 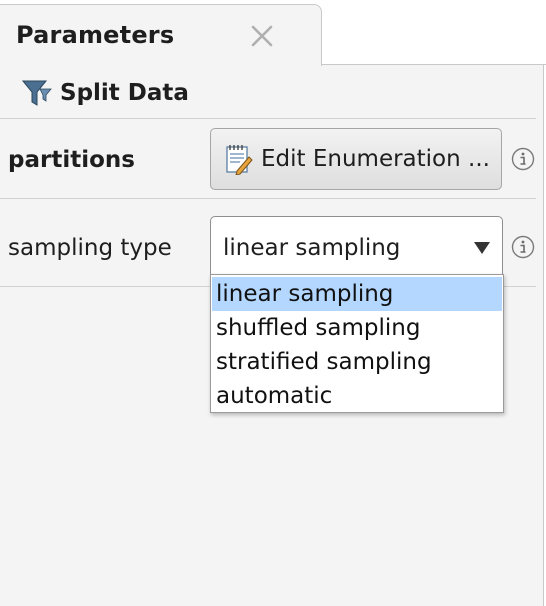 I want to click on funnel-icon, so click(x=37, y=93).